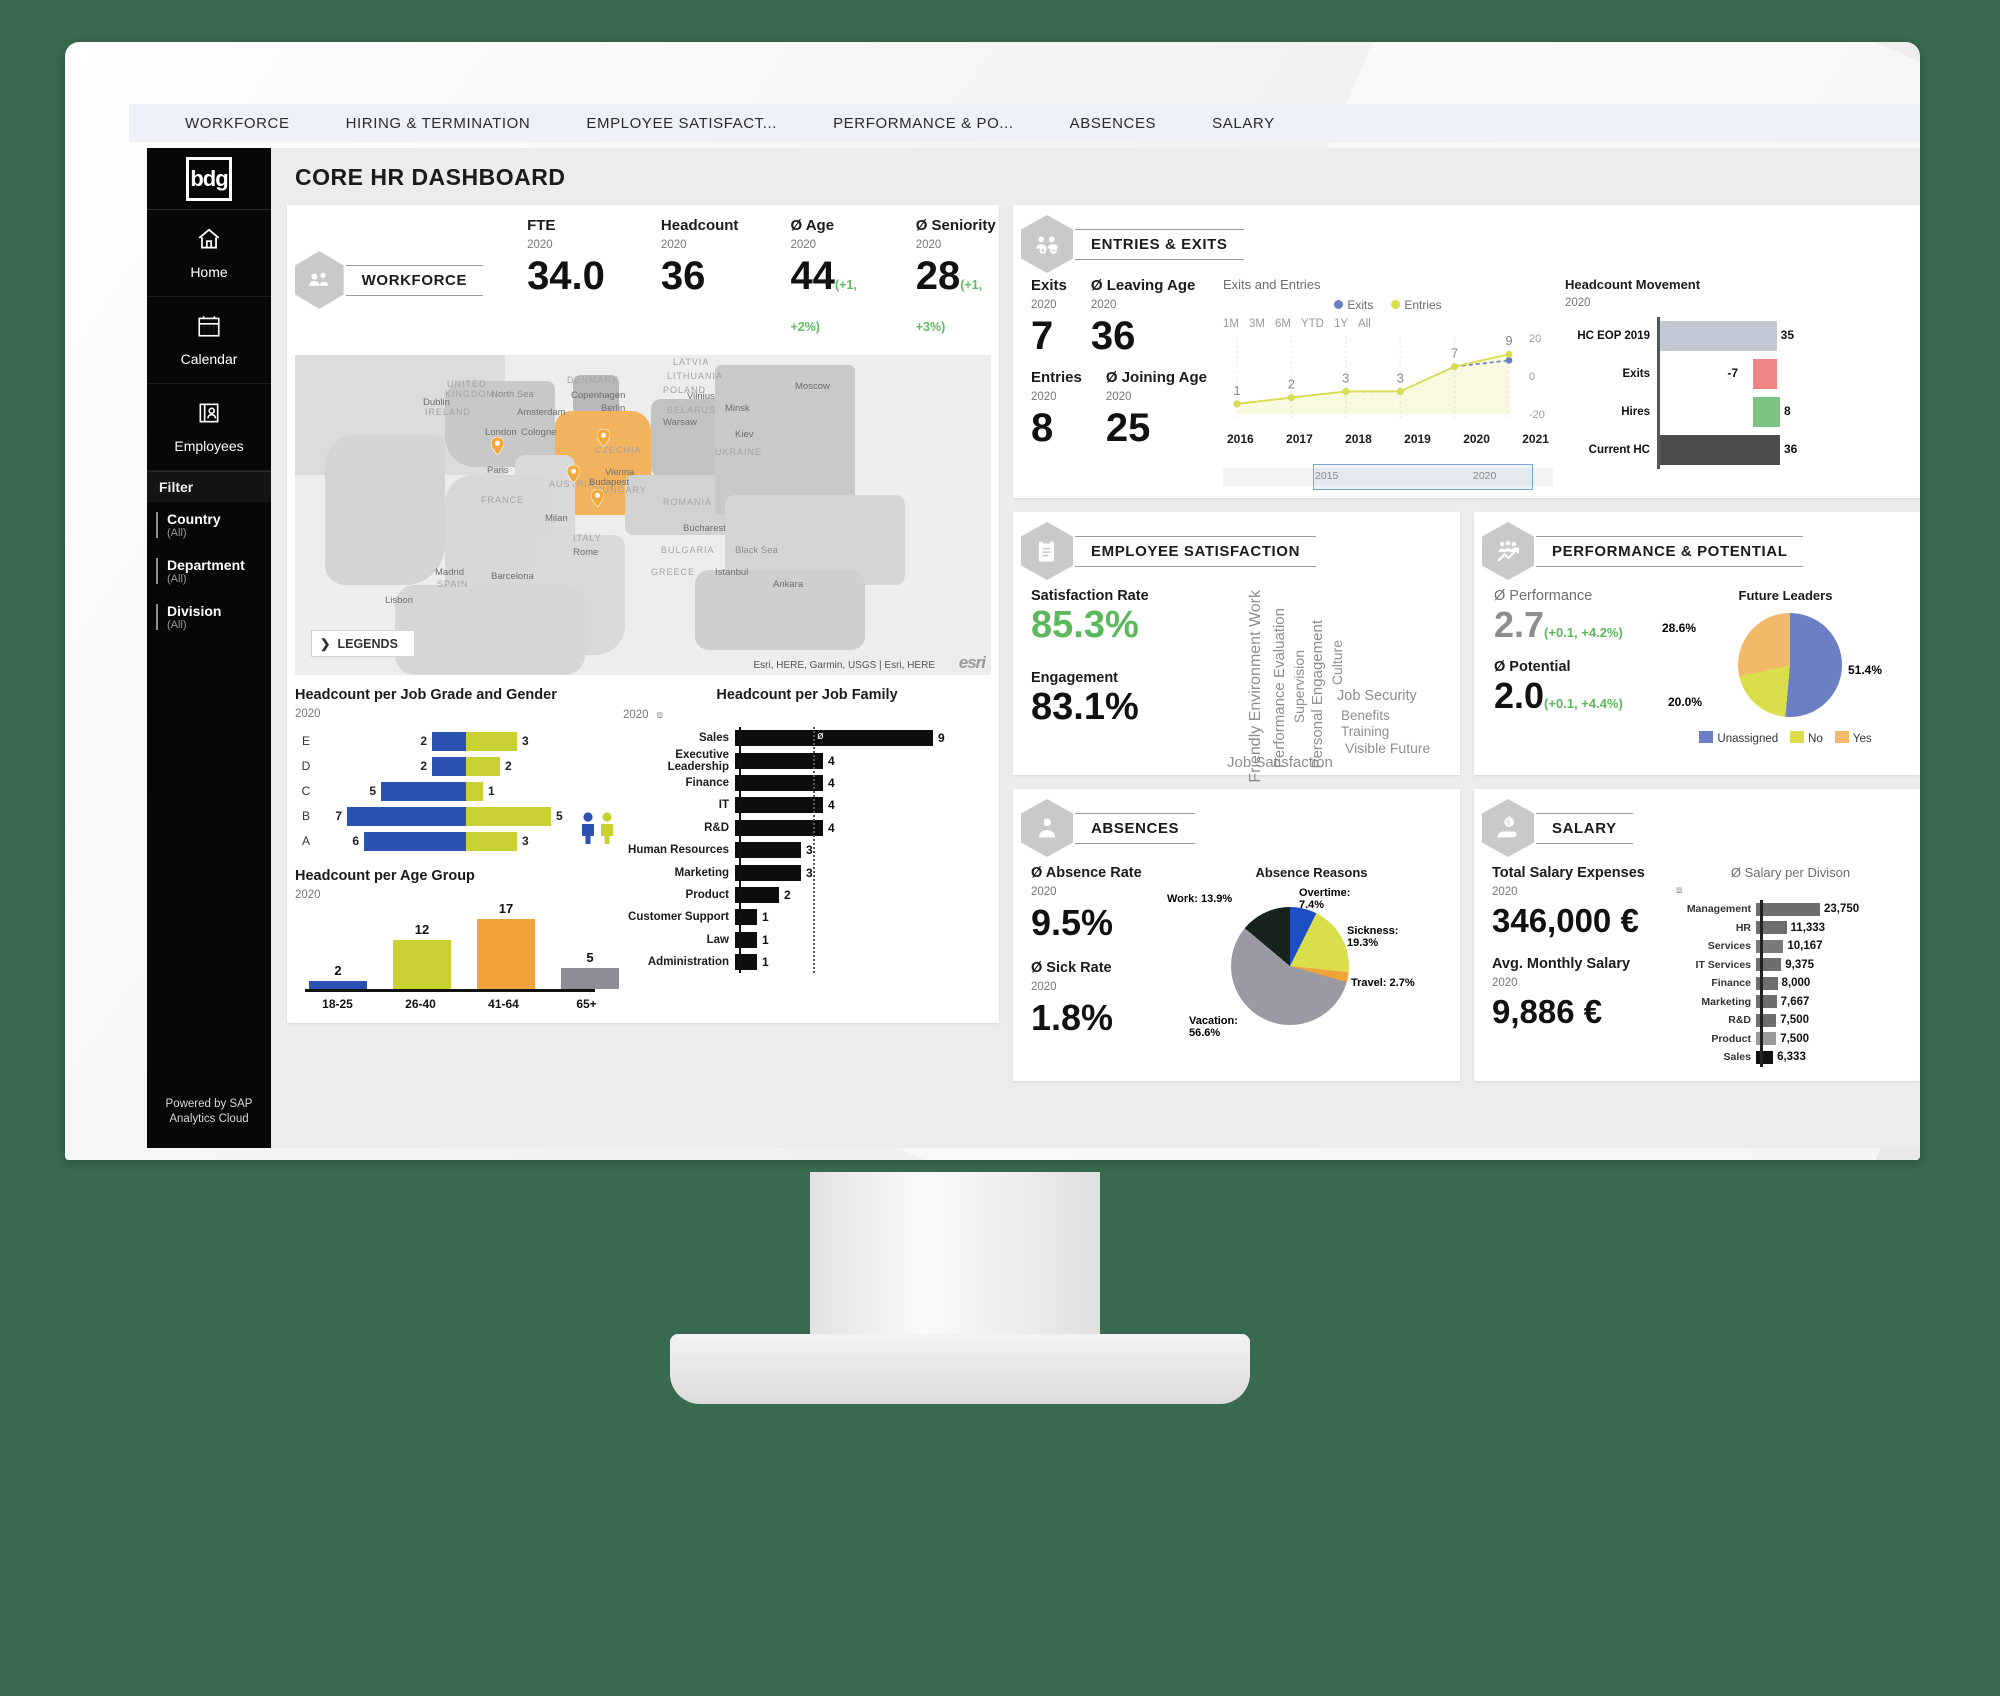  What do you see at coordinates (1853, 738) in the screenshot?
I see `legend-item: Yes` at bounding box center [1853, 738].